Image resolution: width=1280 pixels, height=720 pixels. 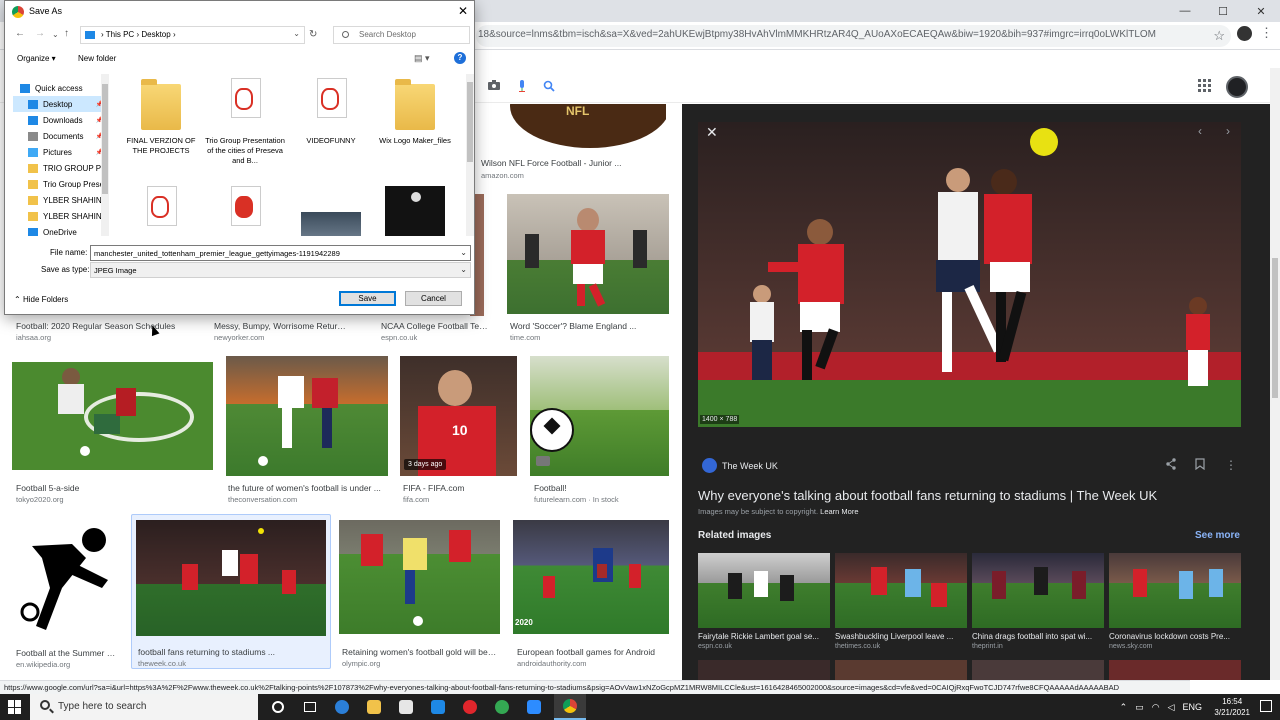 I want to click on chrome-taskbar-icon, so click(x=570, y=707).